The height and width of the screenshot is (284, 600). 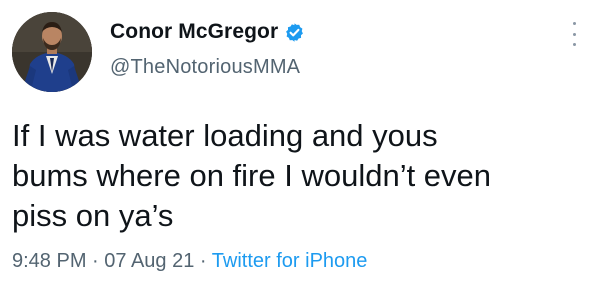 What do you see at coordinates (149, 261) in the screenshot?
I see `tweet-date: 07 Aug 21` at bounding box center [149, 261].